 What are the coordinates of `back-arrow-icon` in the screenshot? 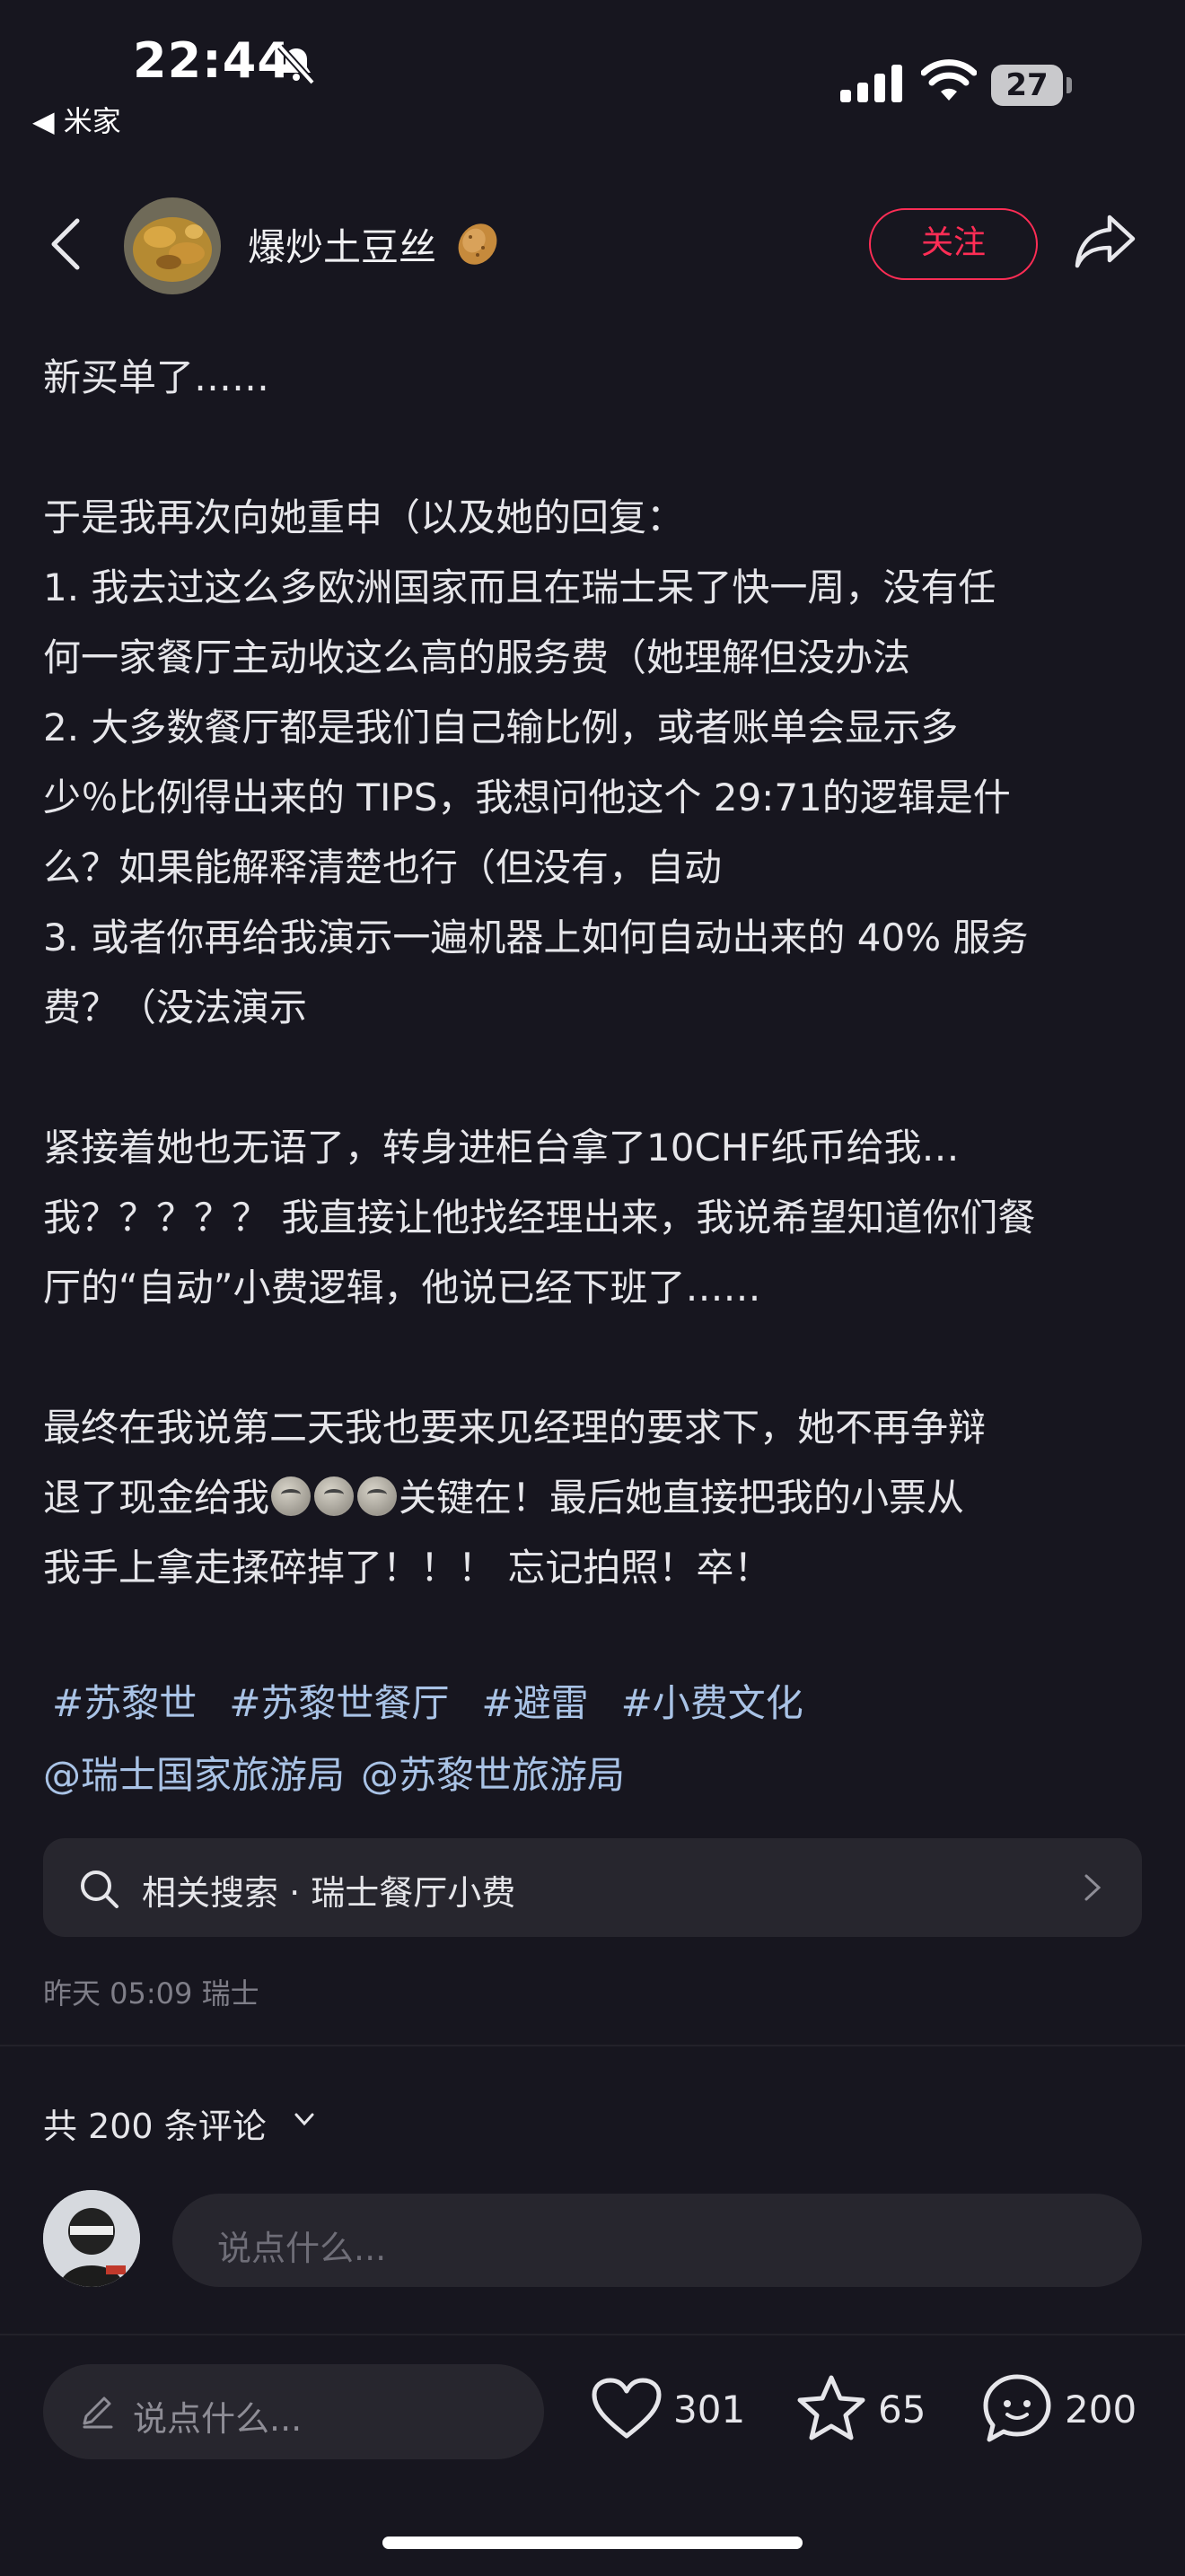 It's located at (66, 244).